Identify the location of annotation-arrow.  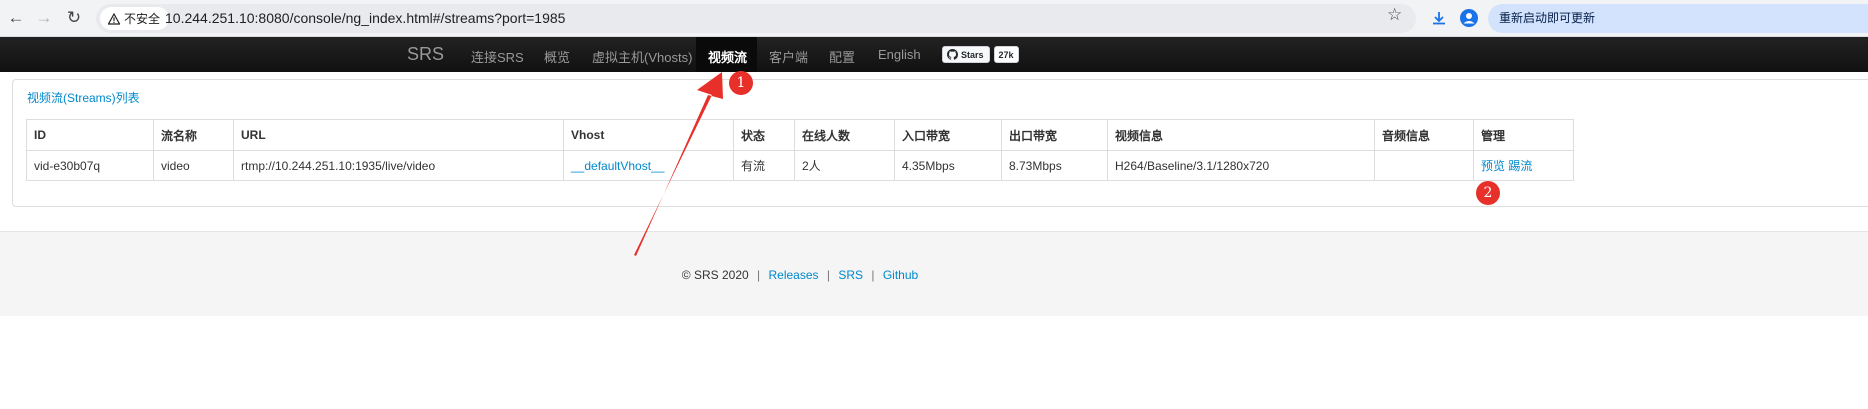
(678, 164).